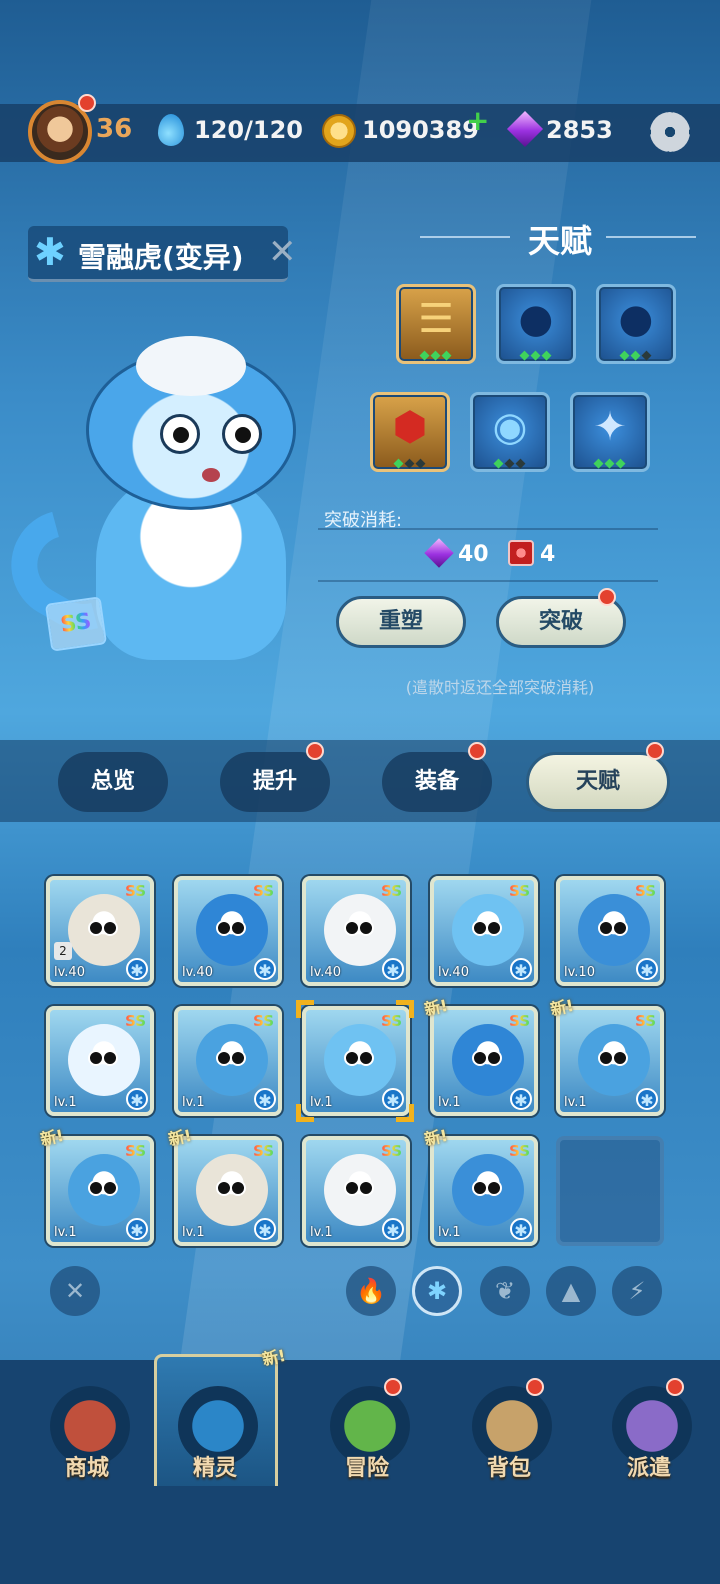 The height and width of the screenshot is (1584, 720). What do you see at coordinates (436, 319) in the screenshot?
I see `gold-stack-icon: ☰` at bounding box center [436, 319].